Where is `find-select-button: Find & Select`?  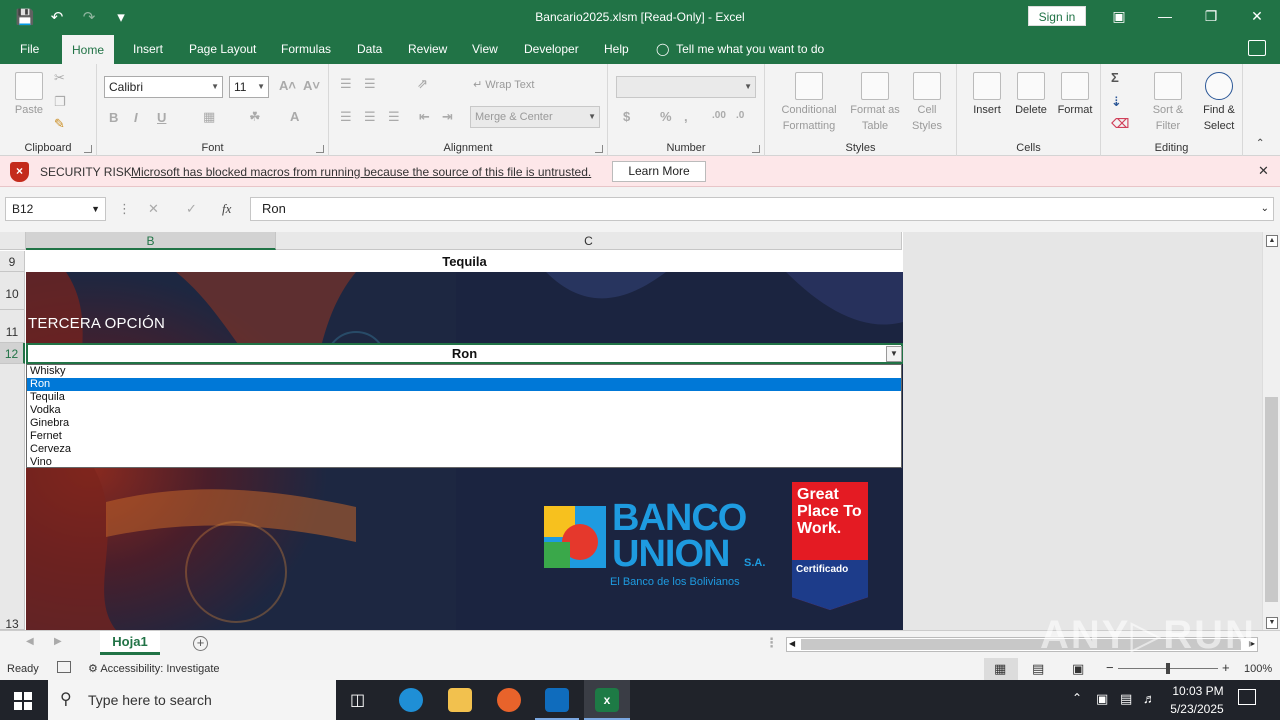
find-select-button: Find & Select is located at coordinates (1219, 103).